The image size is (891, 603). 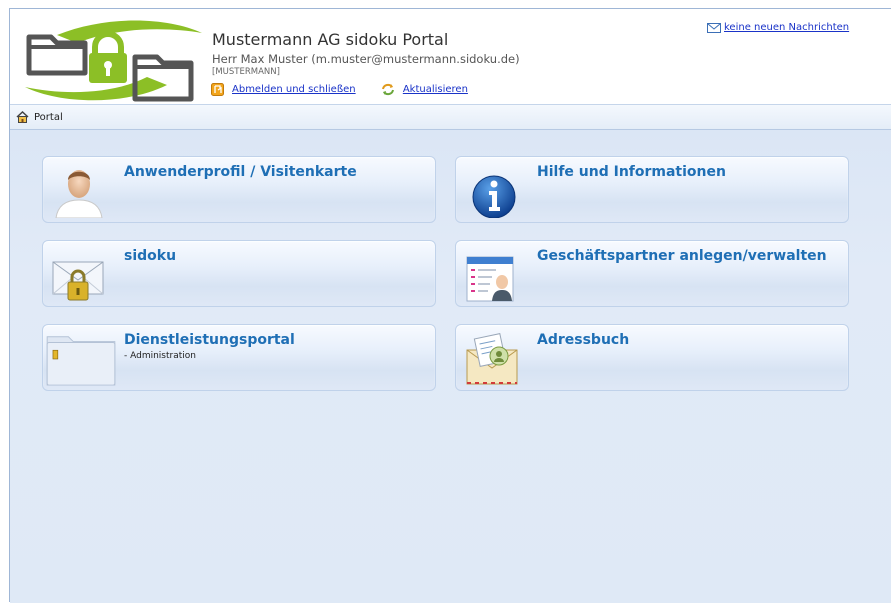 I want to click on breadcrumb-home: Portal, so click(x=48, y=117).